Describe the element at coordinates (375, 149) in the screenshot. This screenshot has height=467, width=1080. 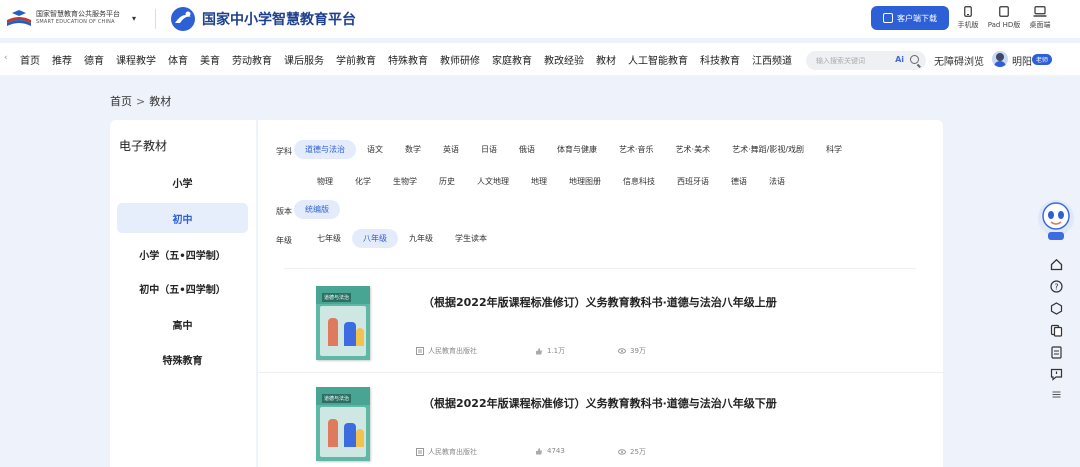
I see `subject-chip: 语文` at that location.